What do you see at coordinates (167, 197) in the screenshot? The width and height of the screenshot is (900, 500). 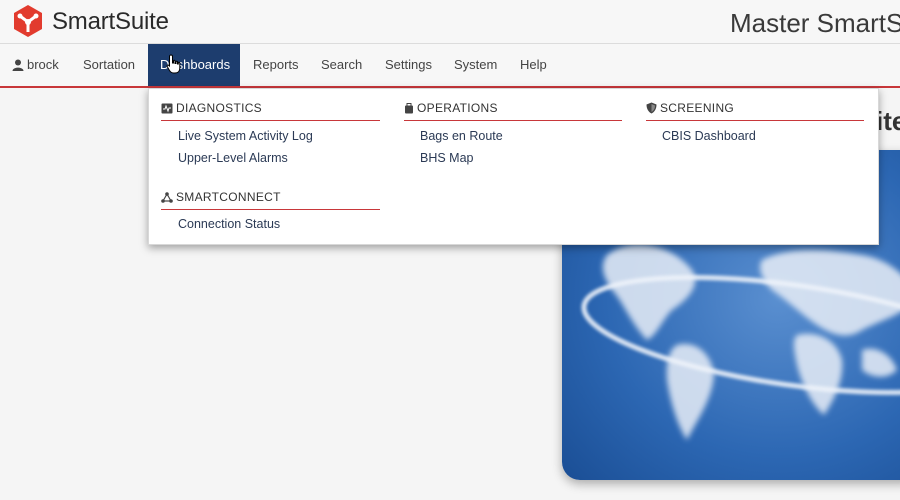 I see `network-icon` at bounding box center [167, 197].